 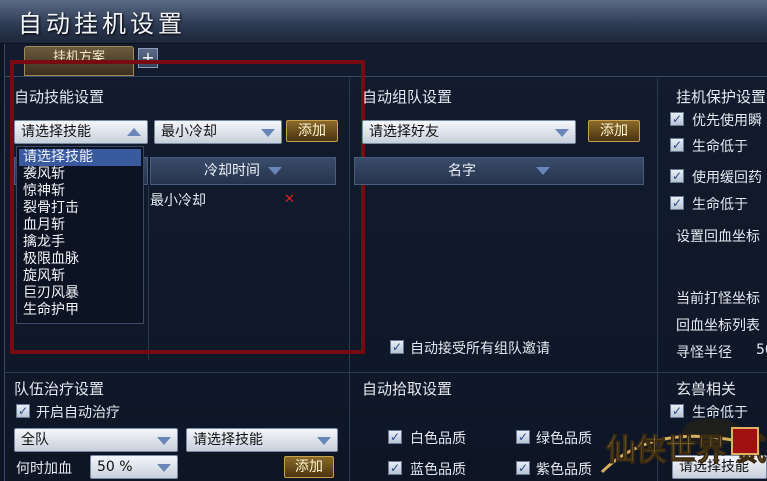 What do you see at coordinates (677, 119) in the screenshot?
I see `protect-opt1-checkbox: ✓` at bounding box center [677, 119].